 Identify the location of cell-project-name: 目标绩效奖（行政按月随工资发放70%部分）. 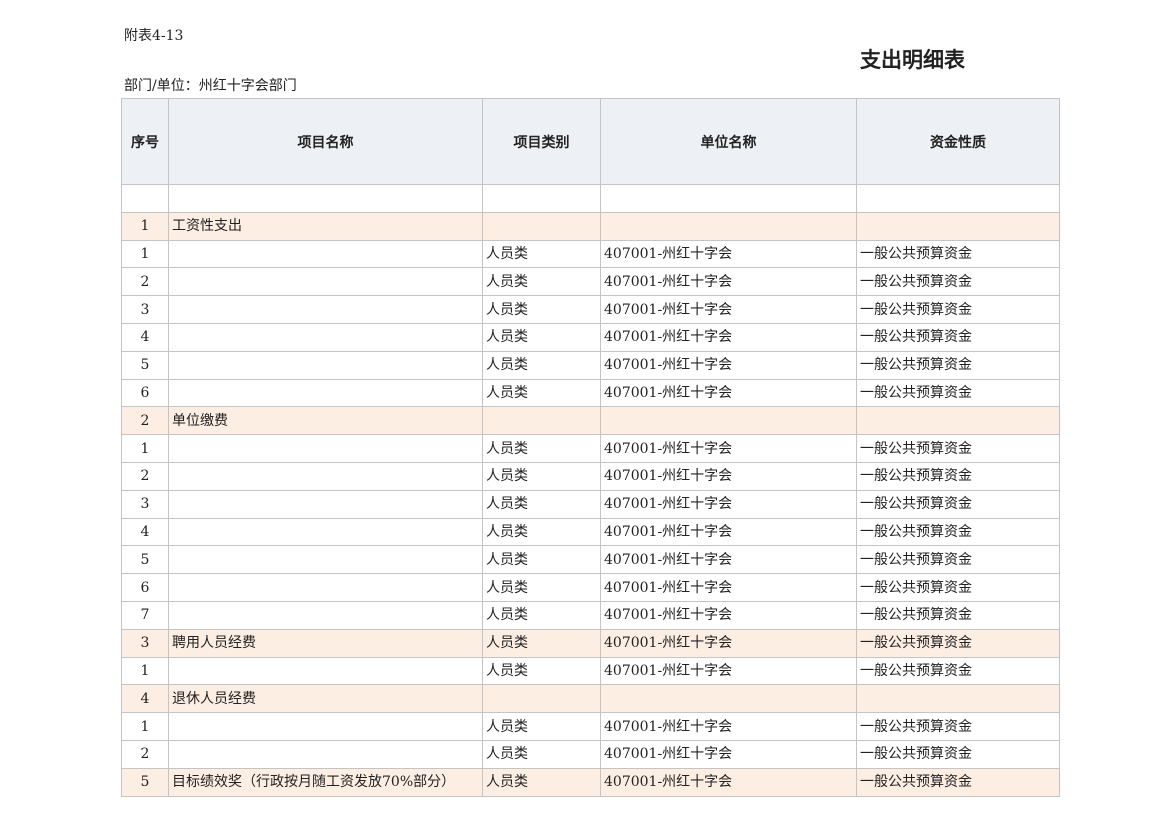
(325, 782).